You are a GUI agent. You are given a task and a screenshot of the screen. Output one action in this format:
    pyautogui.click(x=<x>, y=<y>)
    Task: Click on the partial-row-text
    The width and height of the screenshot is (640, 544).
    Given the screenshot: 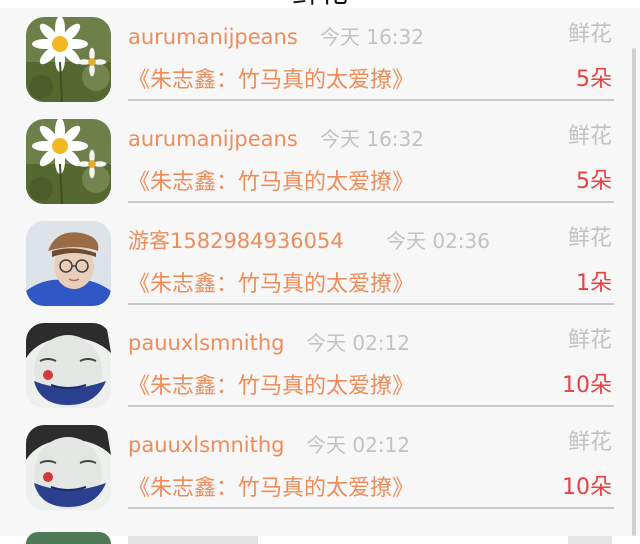 What is the action you would take?
    pyautogui.click(x=193, y=540)
    